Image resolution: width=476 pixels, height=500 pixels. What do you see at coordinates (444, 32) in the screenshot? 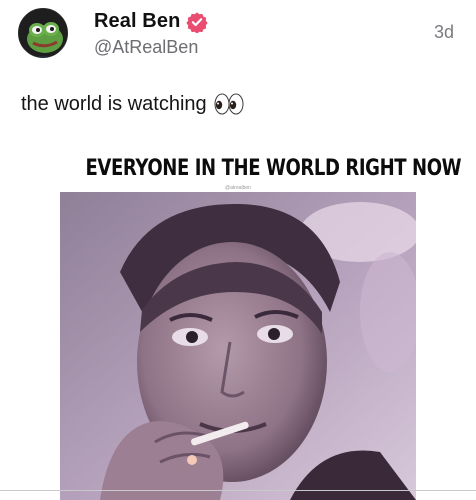
I see `timestamp: 3d` at bounding box center [444, 32].